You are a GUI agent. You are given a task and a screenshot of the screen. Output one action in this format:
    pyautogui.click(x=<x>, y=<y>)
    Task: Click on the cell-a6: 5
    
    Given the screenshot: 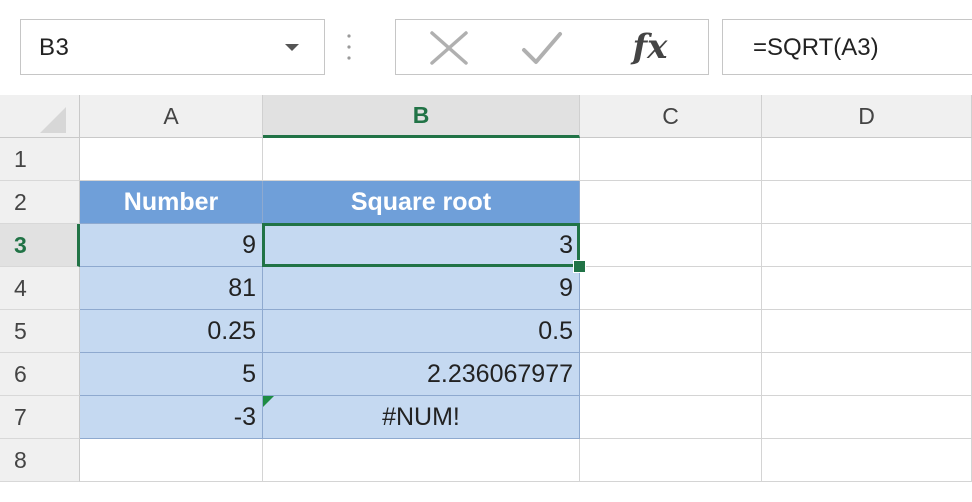 What is the action you would take?
    pyautogui.click(x=171, y=374)
    